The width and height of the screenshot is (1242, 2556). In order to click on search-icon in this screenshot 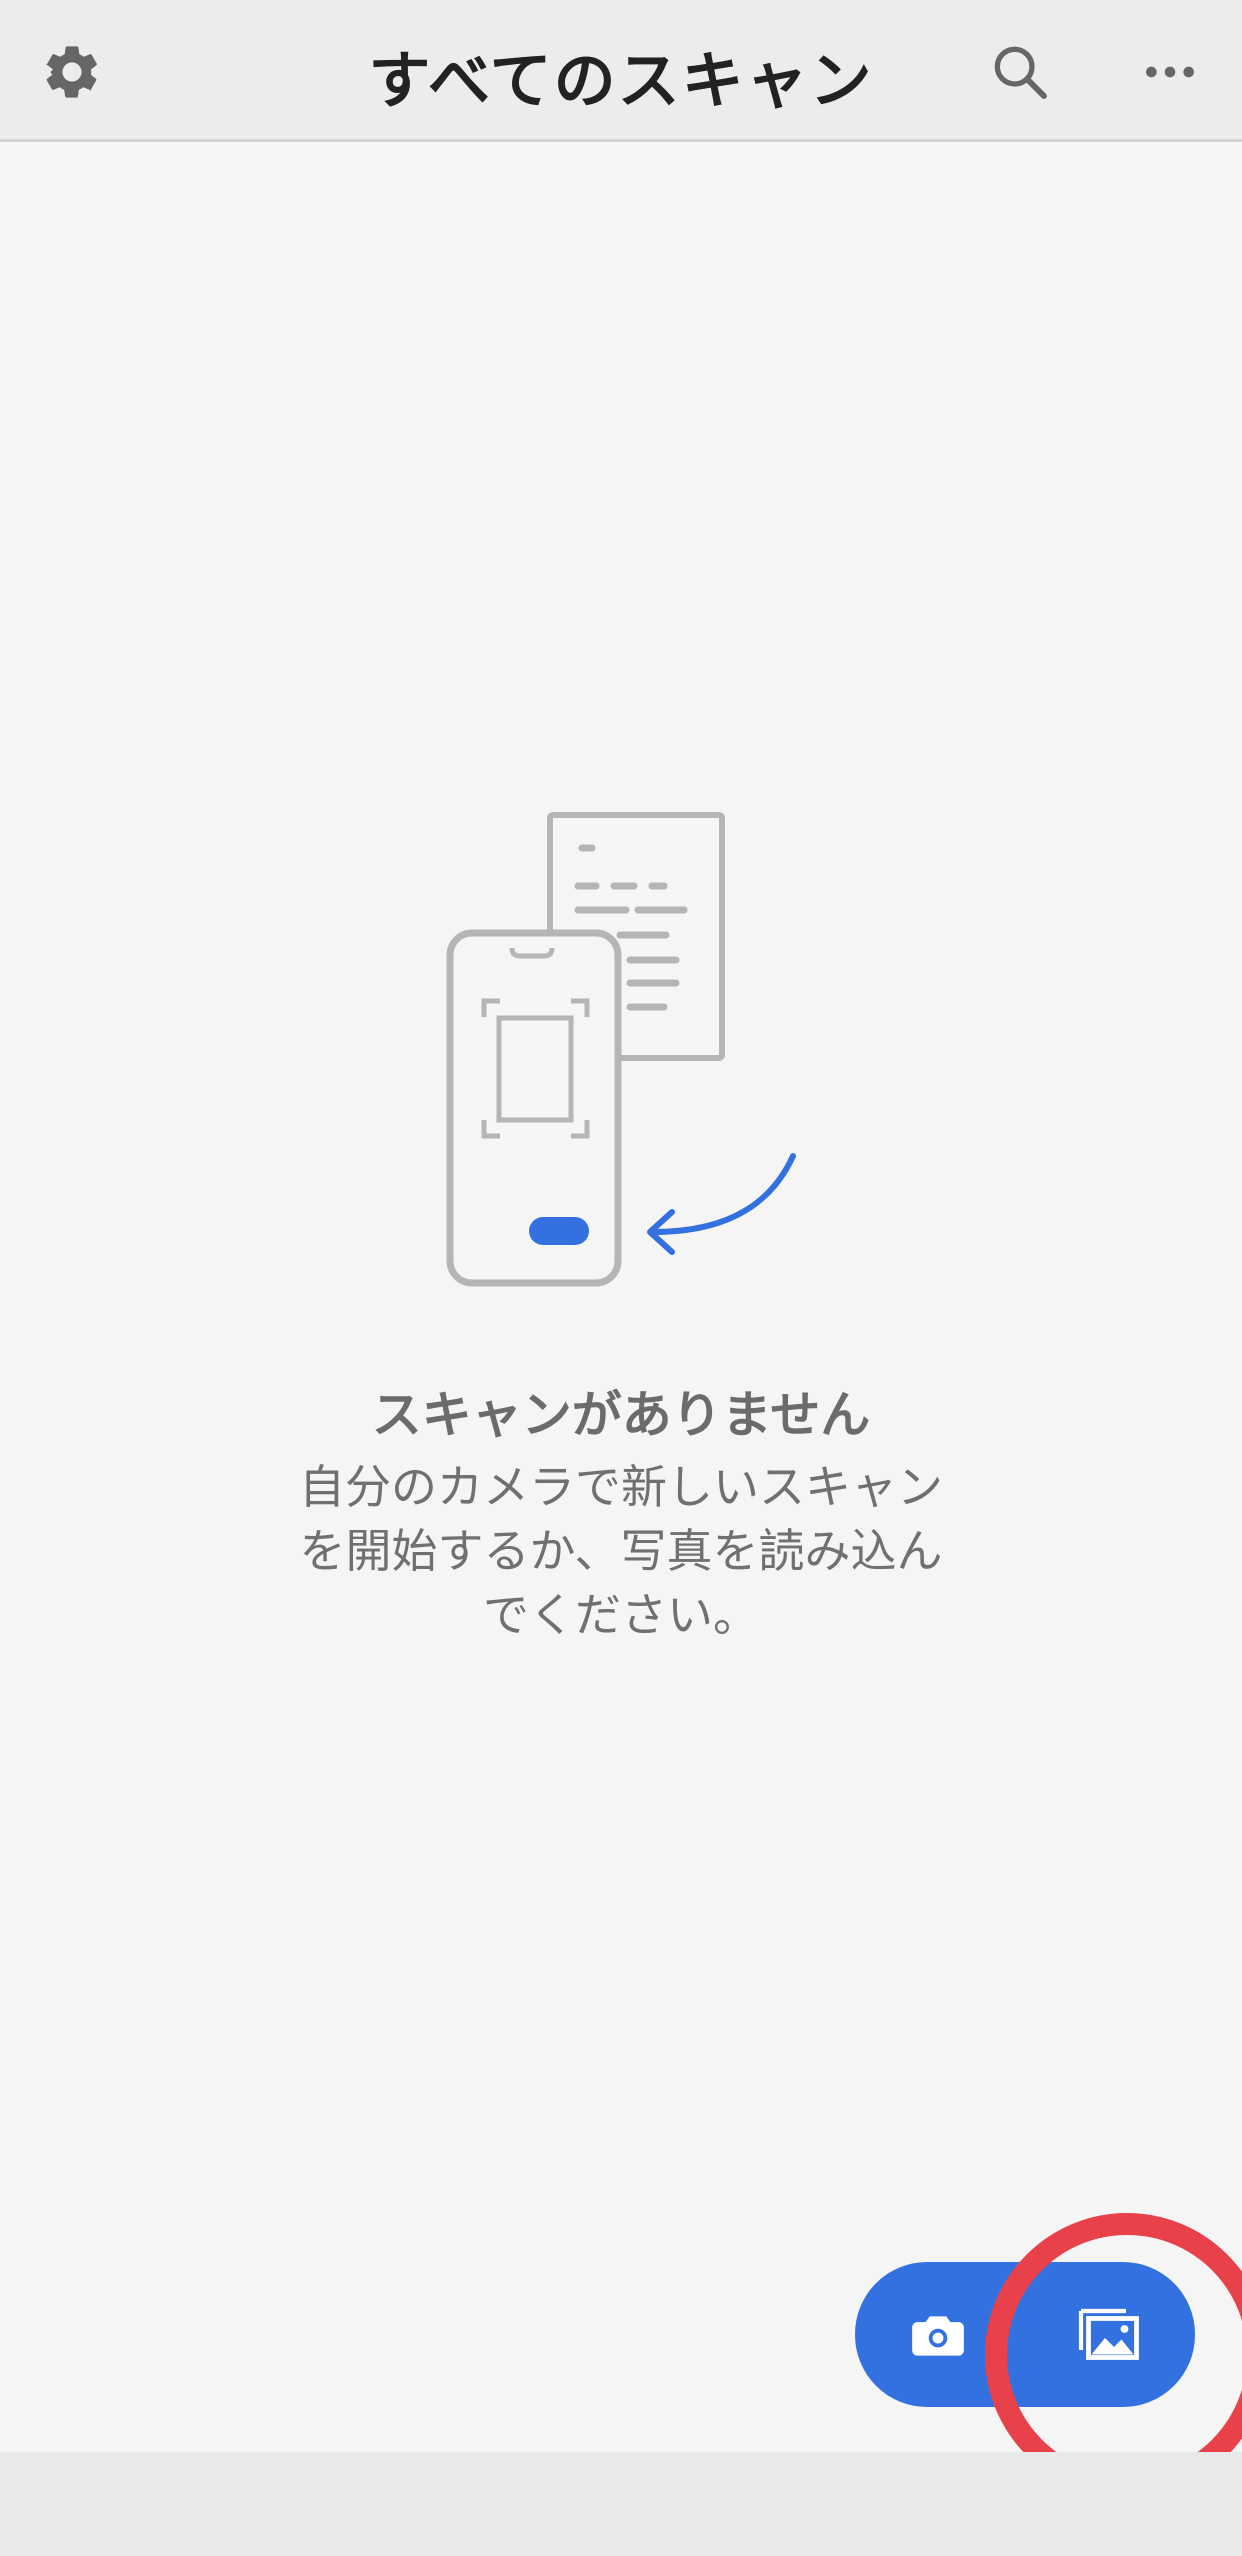, I will do `click(1020, 72)`.